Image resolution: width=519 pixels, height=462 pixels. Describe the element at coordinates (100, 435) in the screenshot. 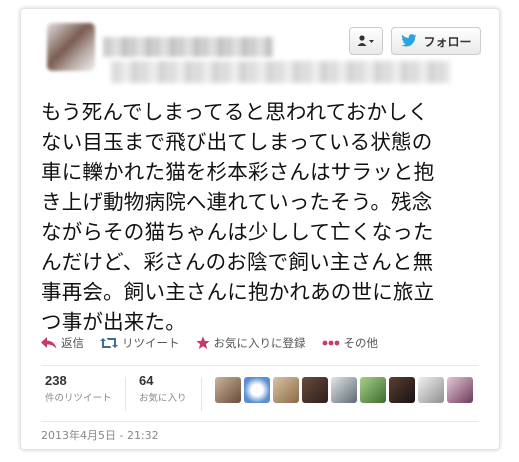

I see `tweet-timestamp: 2013年4月5日 - 21:32` at that location.